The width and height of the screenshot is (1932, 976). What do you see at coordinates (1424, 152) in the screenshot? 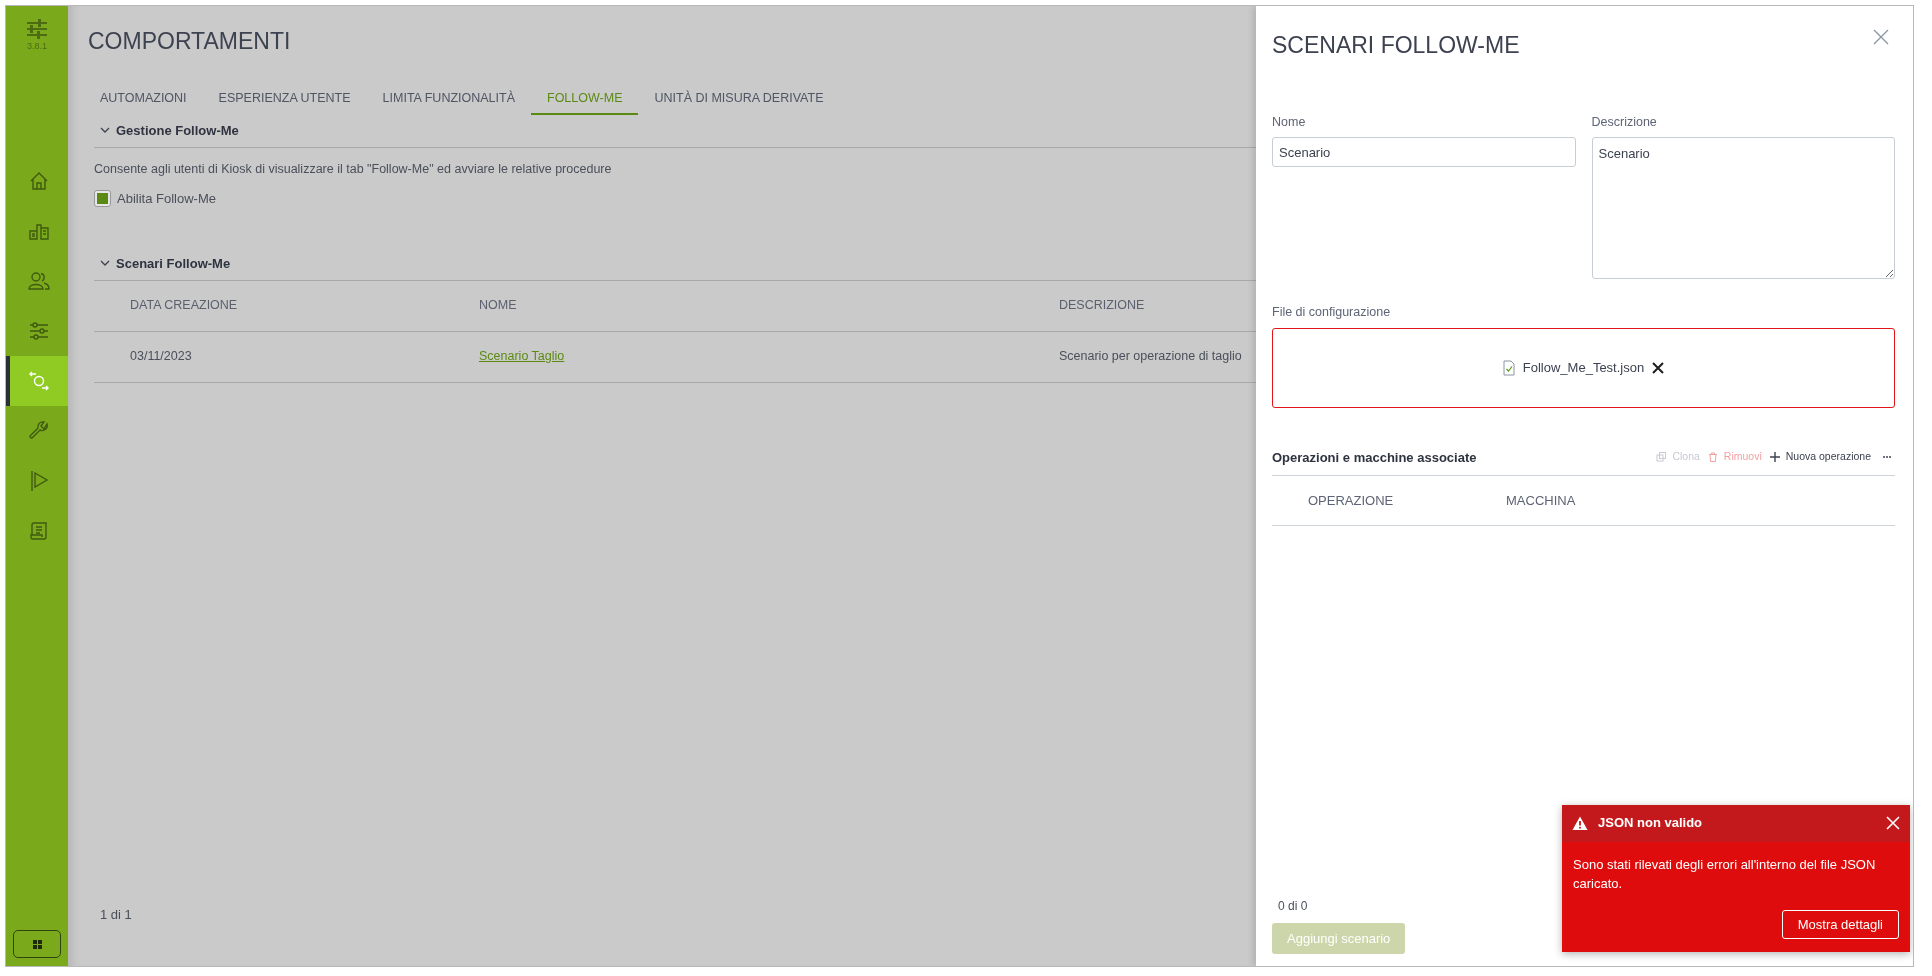
I see `name-field: Scenario` at bounding box center [1424, 152].